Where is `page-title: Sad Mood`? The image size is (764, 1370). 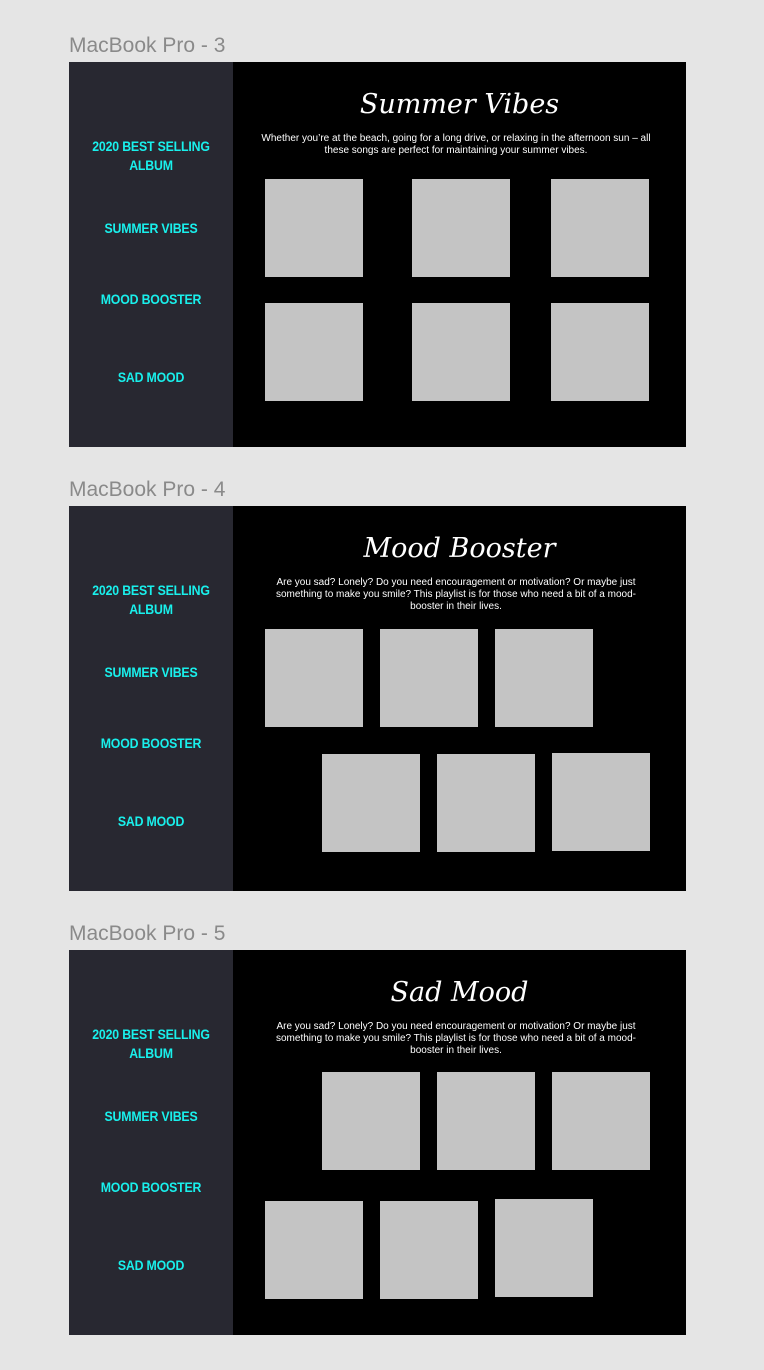
page-title: Sad Mood is located at coordinates (459, 992).